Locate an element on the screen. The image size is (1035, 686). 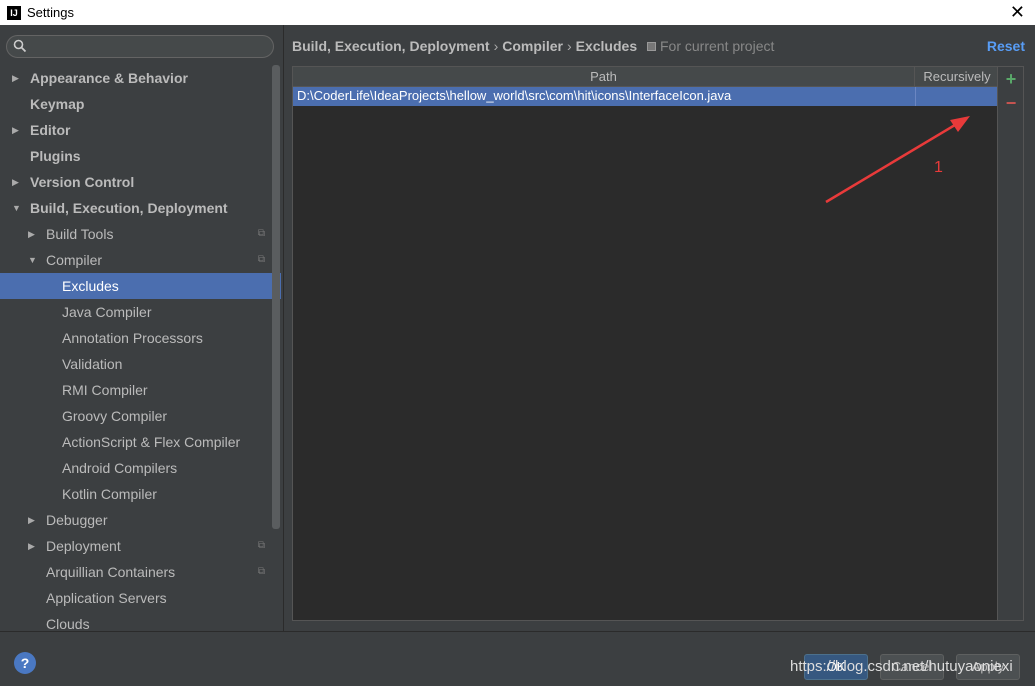
sidebar-item-label: Java Compiler is located at coordinates (107, 312).